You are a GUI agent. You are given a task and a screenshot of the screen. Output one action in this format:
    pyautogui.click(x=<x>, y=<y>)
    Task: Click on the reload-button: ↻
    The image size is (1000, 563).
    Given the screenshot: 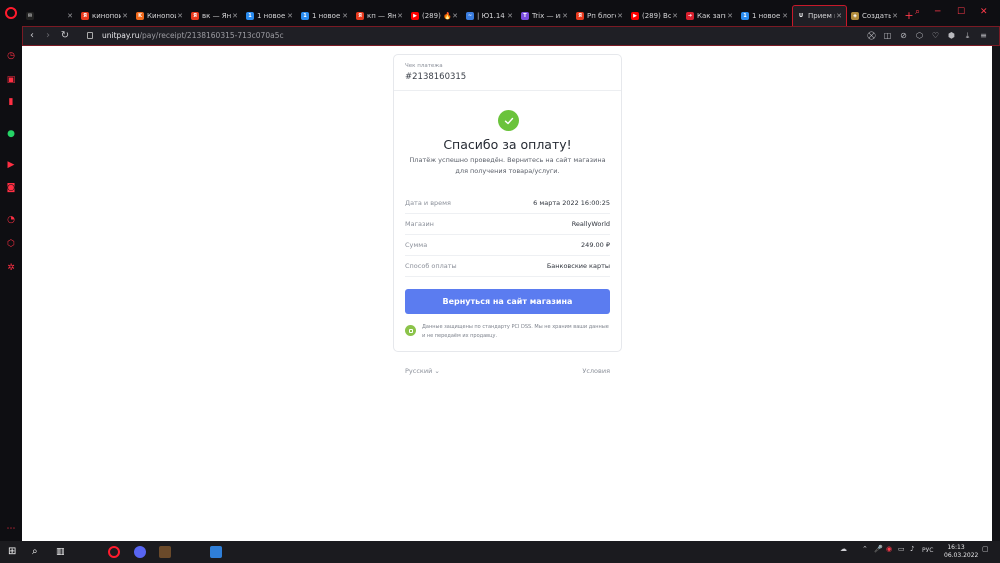 What is the action you would take?
    pyautogui.click(x=65, y=35)
    